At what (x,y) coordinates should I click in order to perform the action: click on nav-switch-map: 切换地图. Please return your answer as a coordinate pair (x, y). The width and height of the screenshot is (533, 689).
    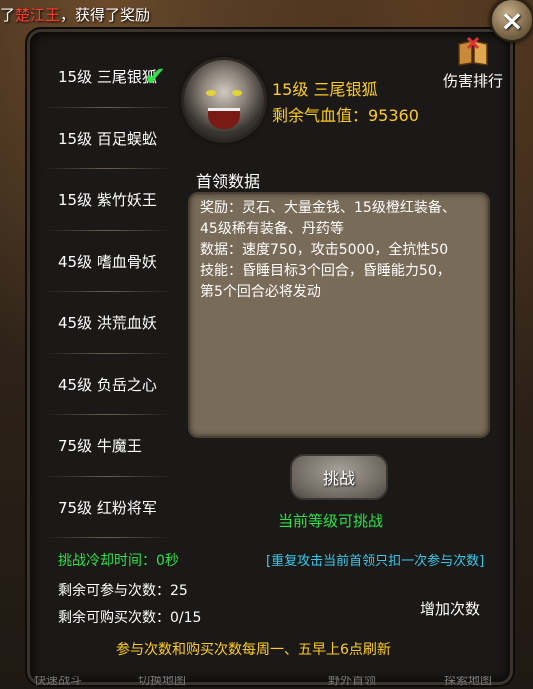
    Looking at the image, I should click on (162, 682).